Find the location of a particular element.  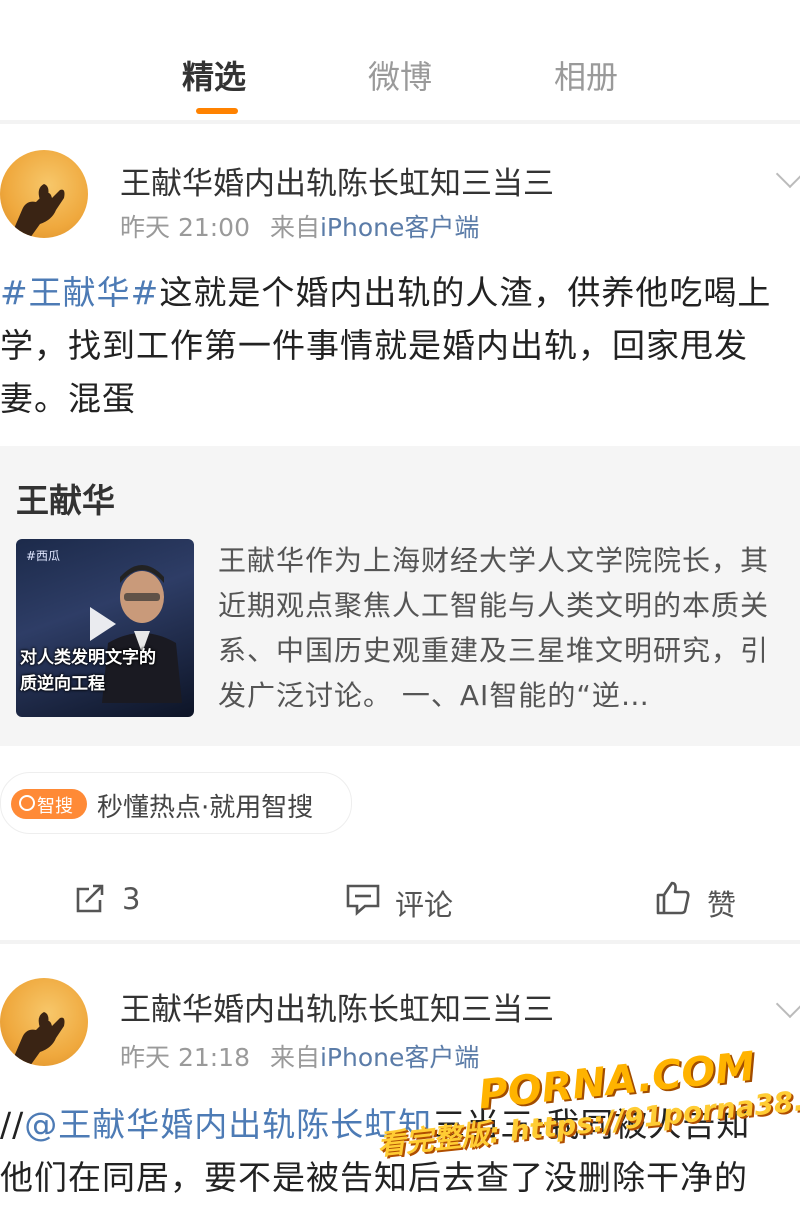

mention-link: @王献华婚内出轨陈长虹知 is located at coordinates (228, 1124).